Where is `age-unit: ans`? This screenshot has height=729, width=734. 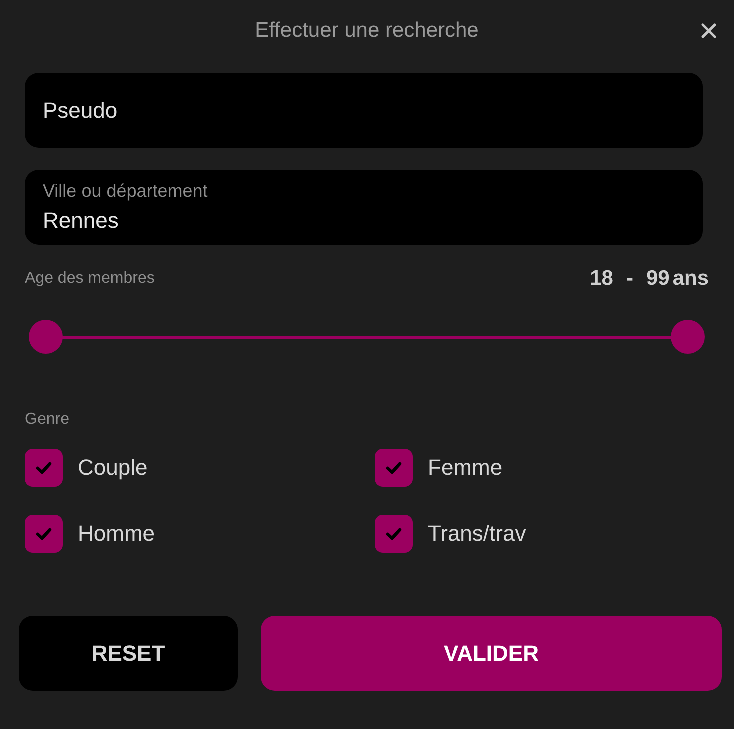
age-unit: ans is located at coordinates (690, 279).